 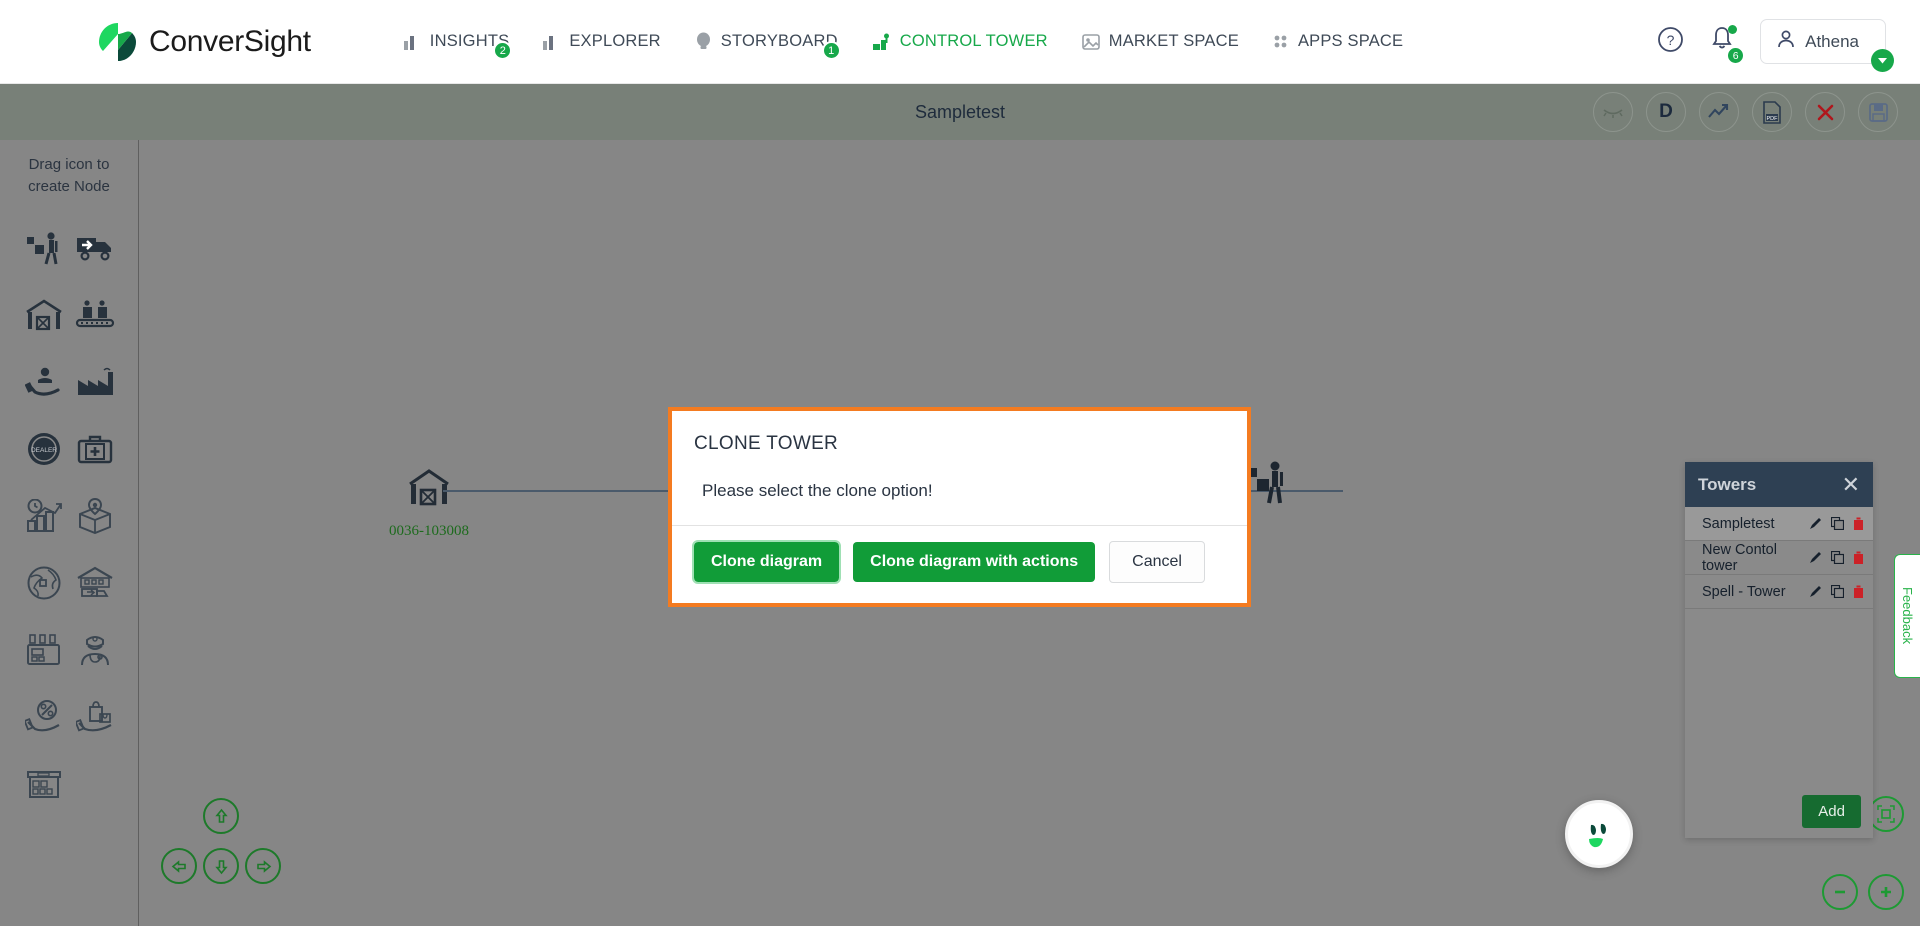 I want to click on palette-hint: Drag icon to create Node, so click(x=69, y=169).